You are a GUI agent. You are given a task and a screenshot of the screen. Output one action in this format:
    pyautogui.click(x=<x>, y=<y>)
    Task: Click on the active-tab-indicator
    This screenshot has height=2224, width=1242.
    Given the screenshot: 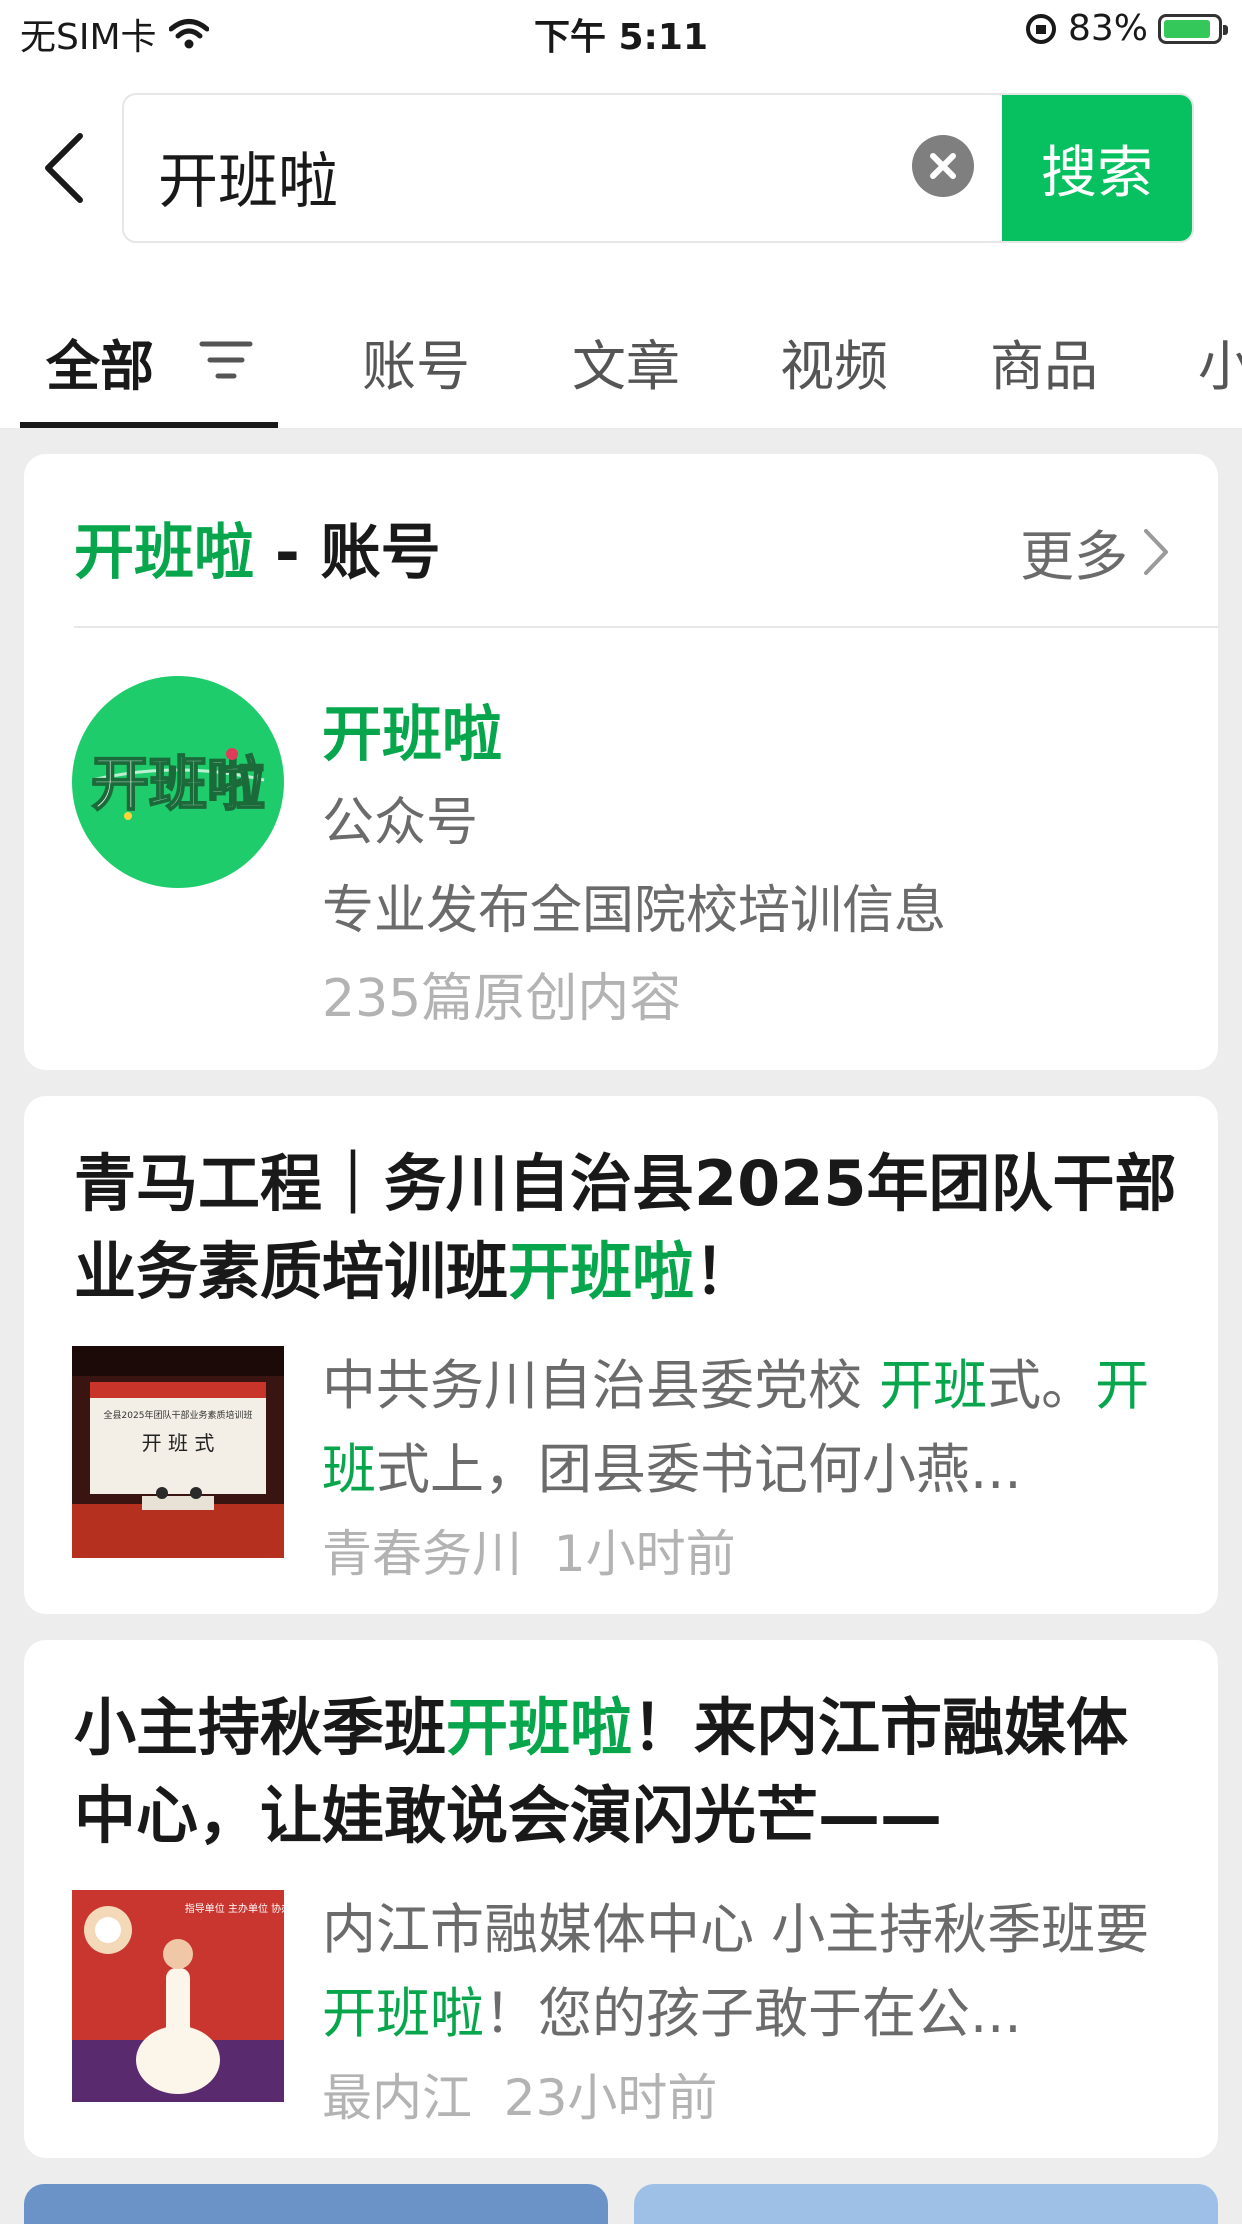 What is the action you would take?
    pyautogui.click(x=149, y=425)
    